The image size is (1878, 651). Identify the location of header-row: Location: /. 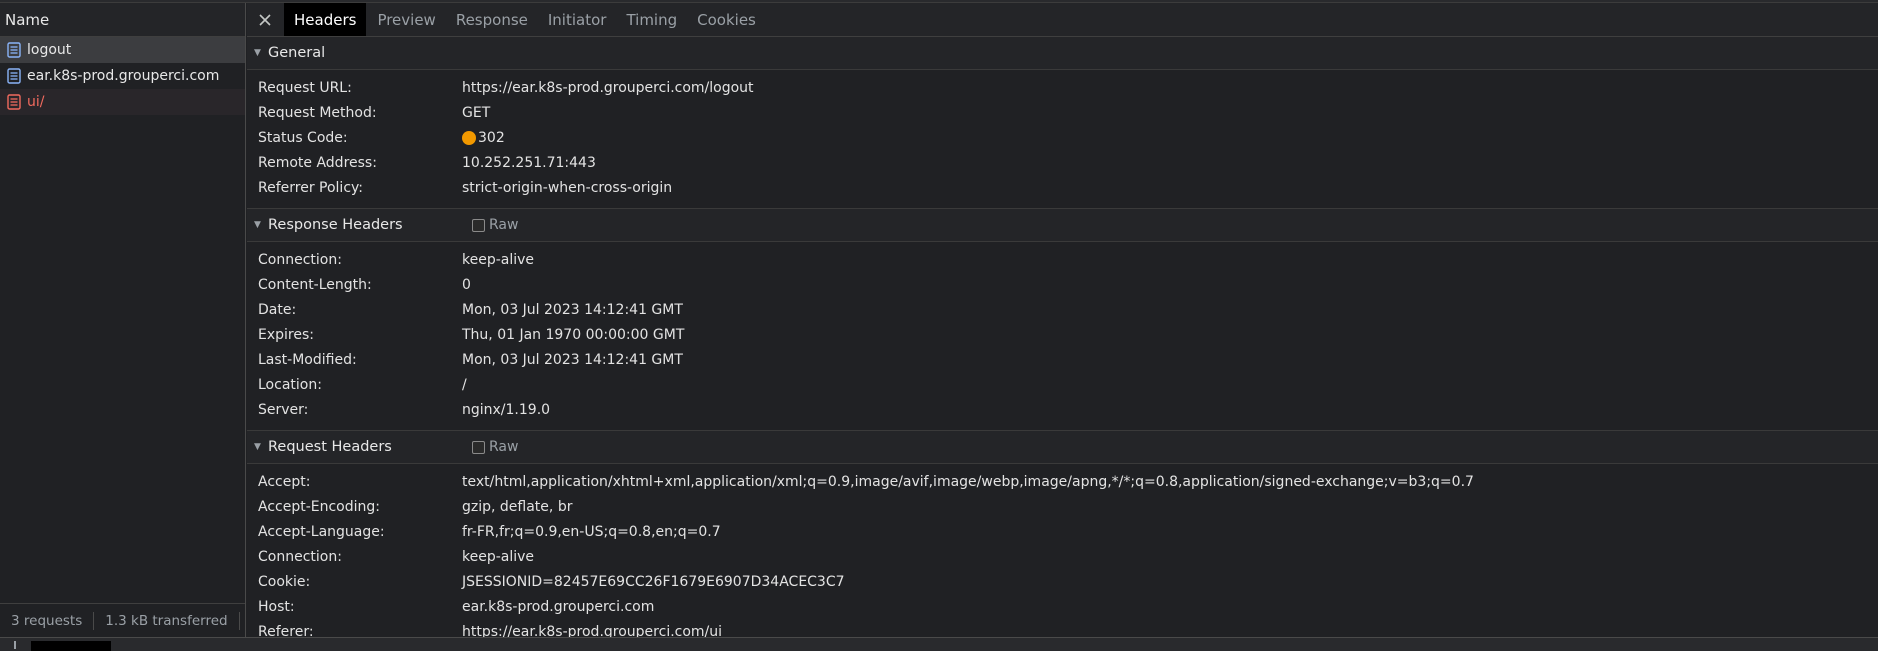
(1062, 384).